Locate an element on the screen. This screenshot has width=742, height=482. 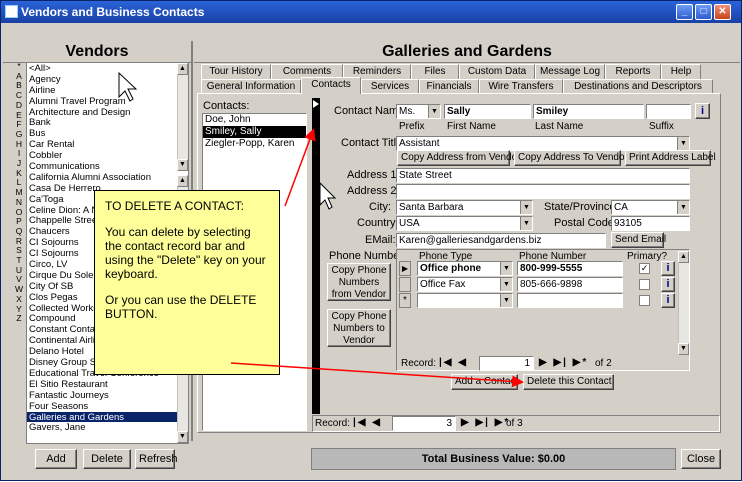
arrow-to-record-bar is located at coordinates (300, 167).